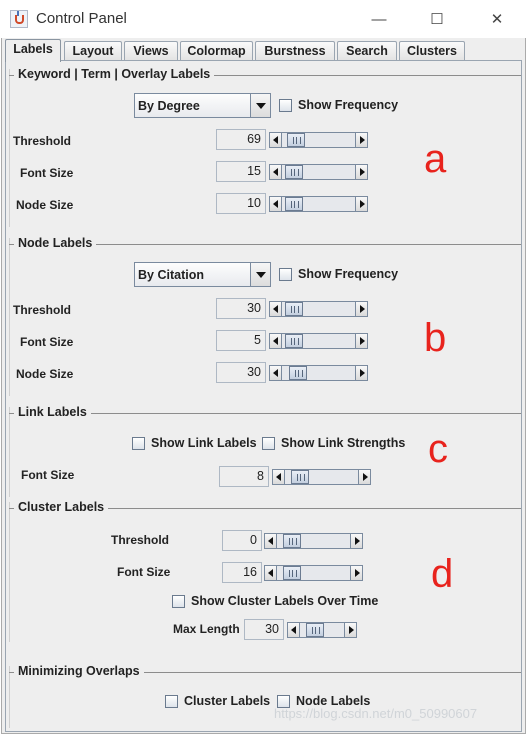 This screenshot has width=527, height=735. Describe the element at coordinates (45, 374) in the screenshot. I see `node-node-size-label: Node Size` at that location.